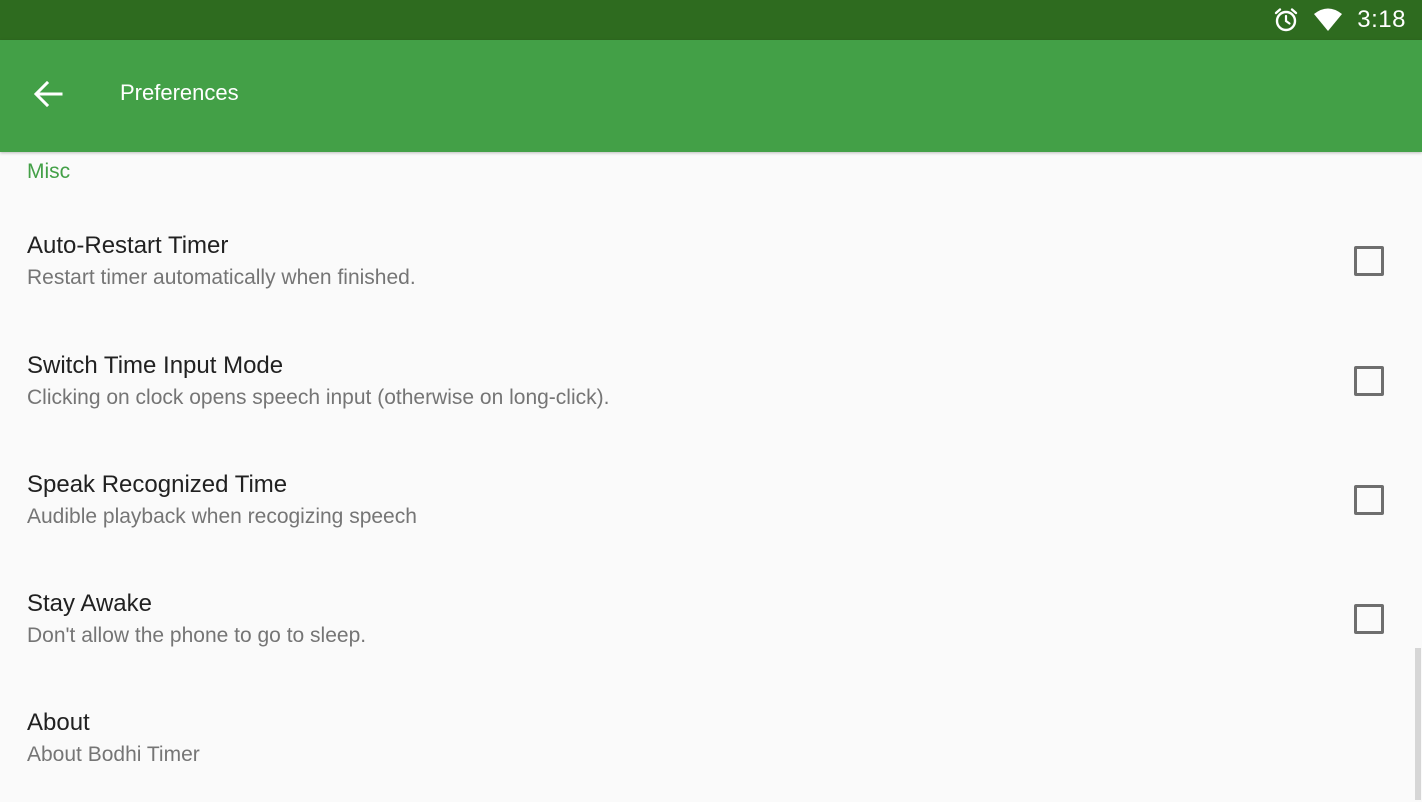  Describe the element at coordinates (89, 603) in the screenshot. I see `pref-title: Stay Awake` at that location.